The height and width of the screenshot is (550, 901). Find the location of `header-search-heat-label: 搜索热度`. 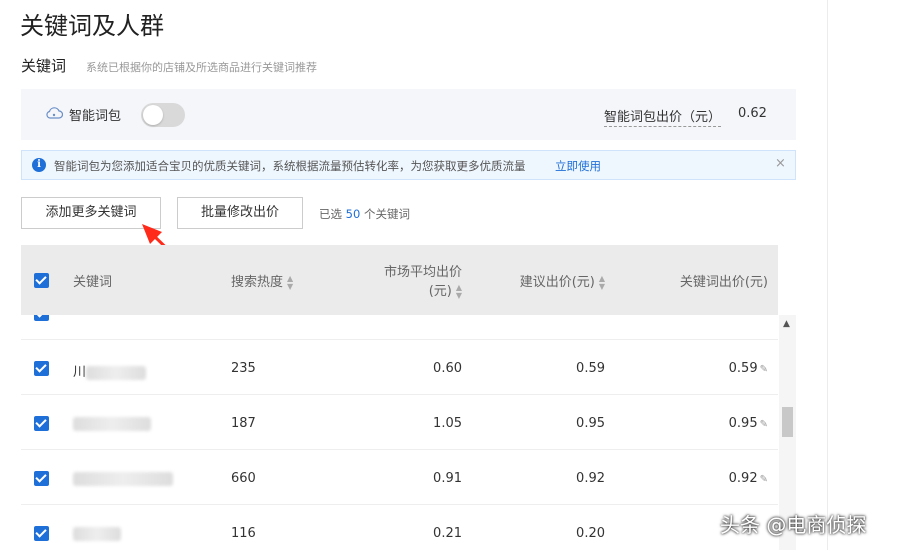

header-search-heat-label: 搜索热度 is located at coordinates (257, 282).